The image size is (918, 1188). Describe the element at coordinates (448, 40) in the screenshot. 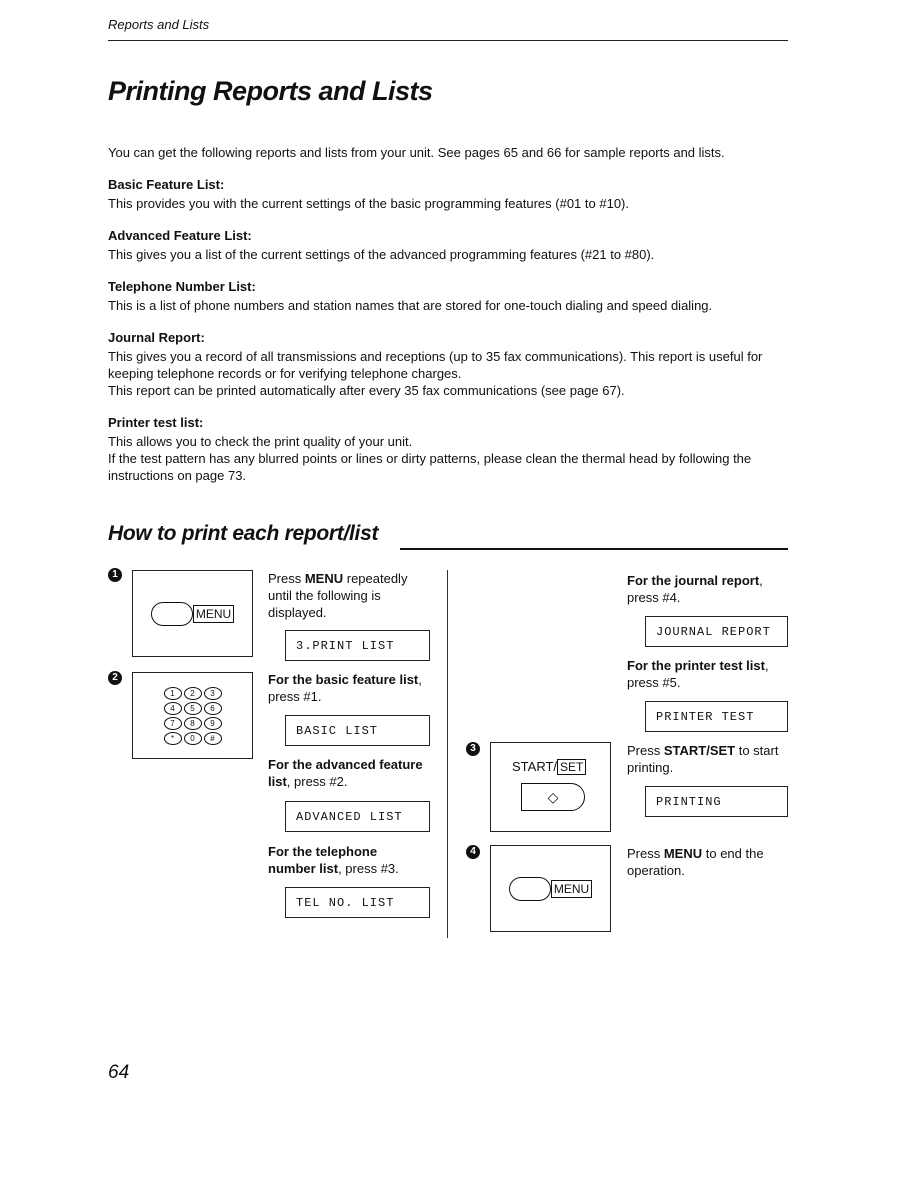

I see `header-rule` at that location.